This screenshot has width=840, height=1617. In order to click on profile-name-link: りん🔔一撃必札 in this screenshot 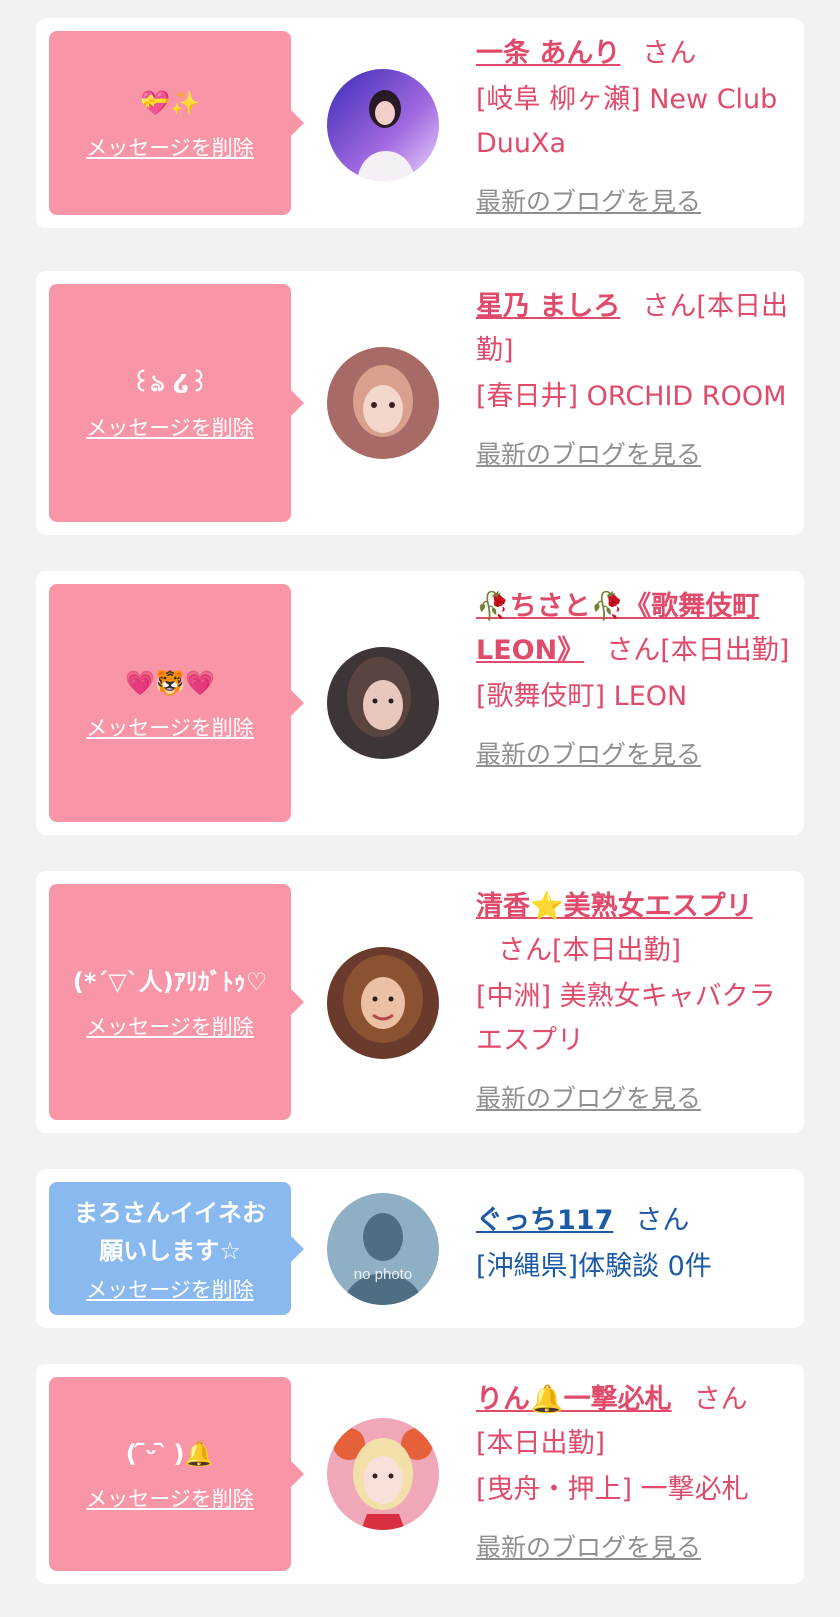, I will do `click(574, 1399)`.